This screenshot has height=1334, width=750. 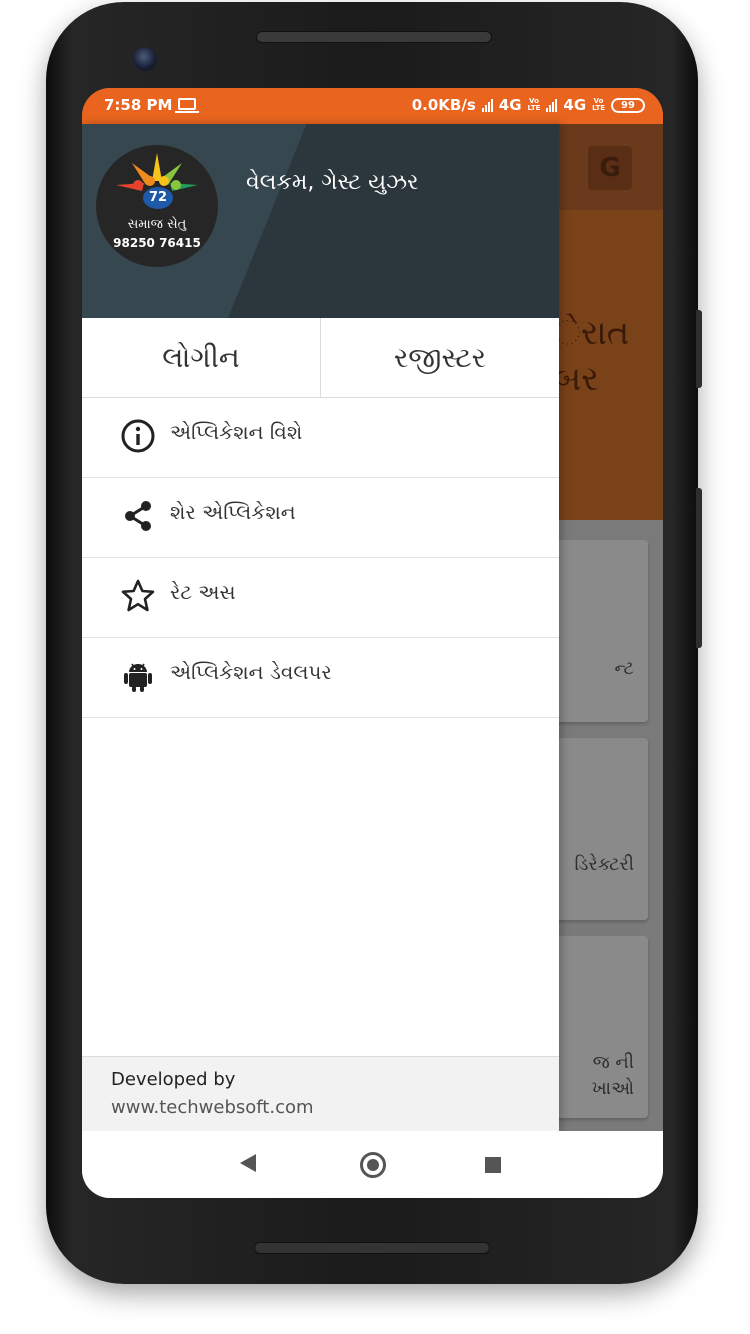 What do you see at coordinates (236, 432) in the screenshot?
I see `menu-item-label: એપ્લિકેશન વિશે` at bounding box center [236, 432].